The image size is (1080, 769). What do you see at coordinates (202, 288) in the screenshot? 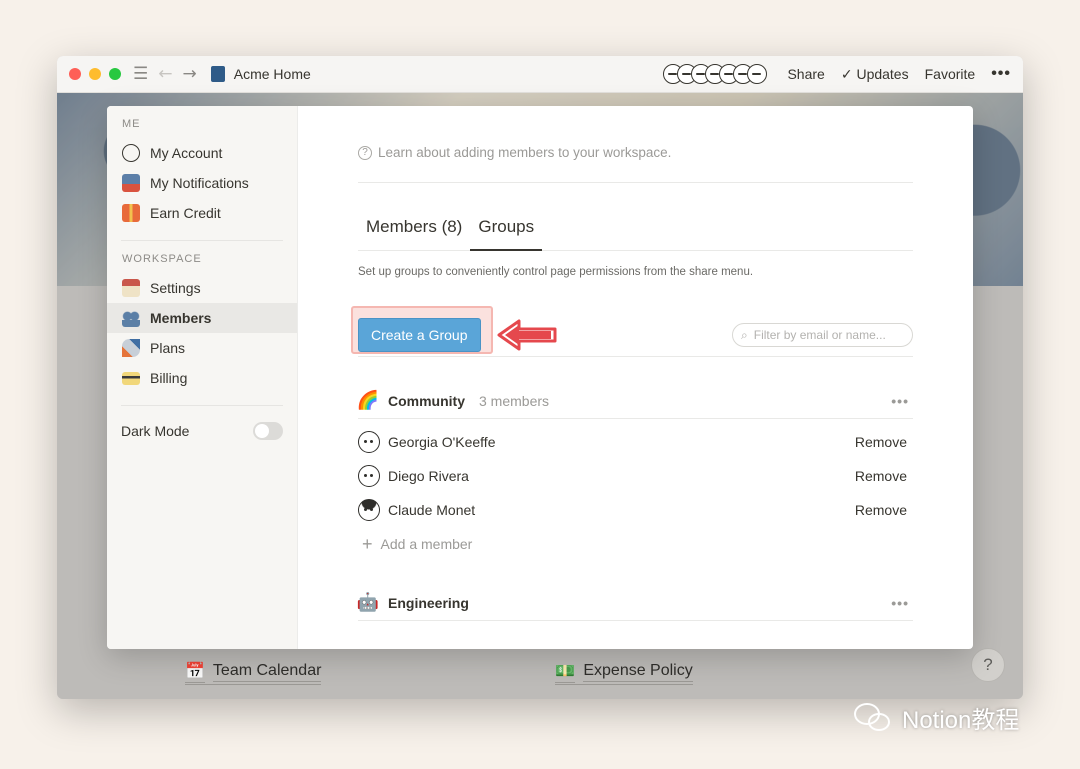
I see `sidebar-item-settings: Settings` at bounding box center [202, 288].